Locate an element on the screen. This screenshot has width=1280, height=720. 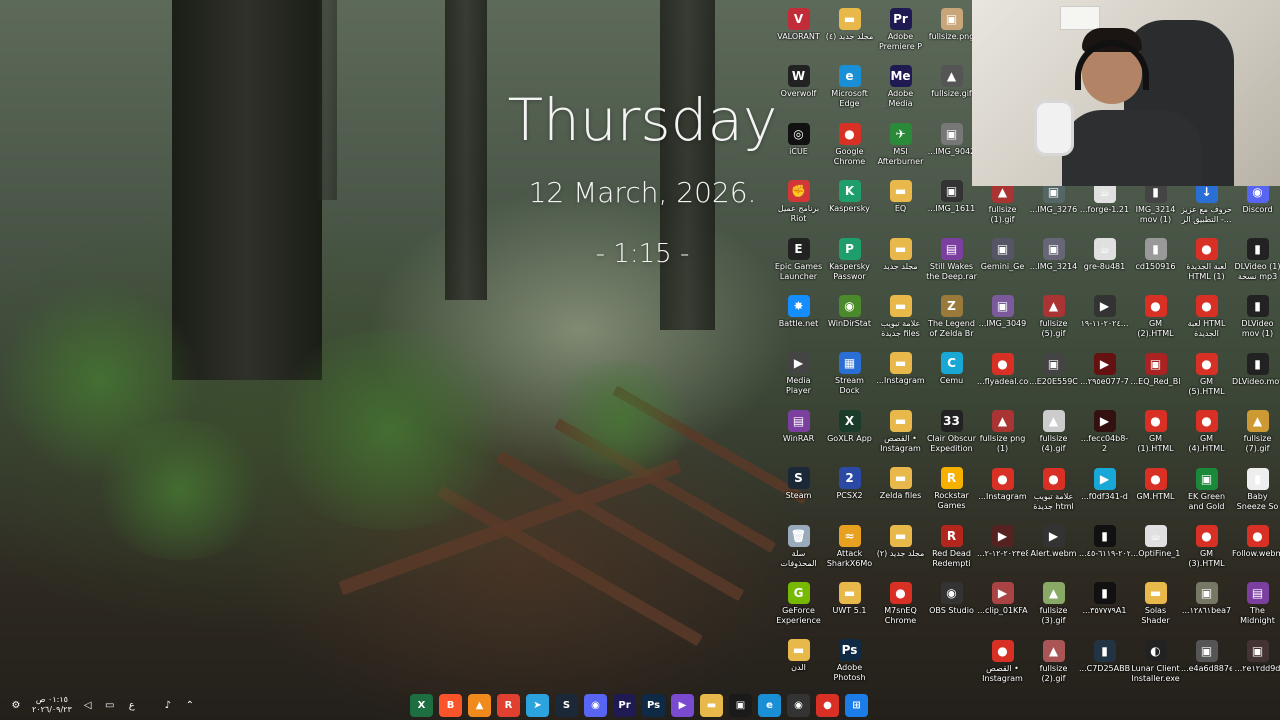
desktop-icon: ● GM (4).HTML is located at coordinates (1206, 432).